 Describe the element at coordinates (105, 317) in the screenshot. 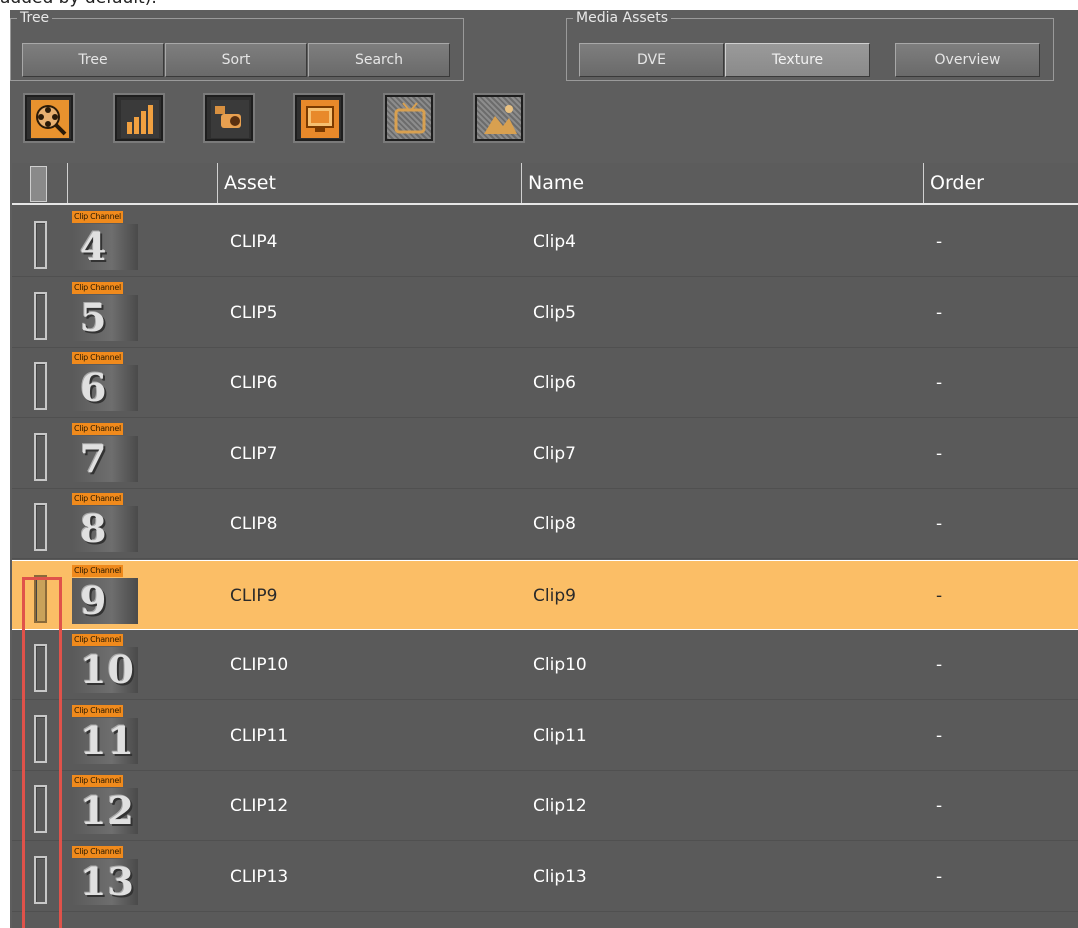

I see `clip-number: 5` at that location.